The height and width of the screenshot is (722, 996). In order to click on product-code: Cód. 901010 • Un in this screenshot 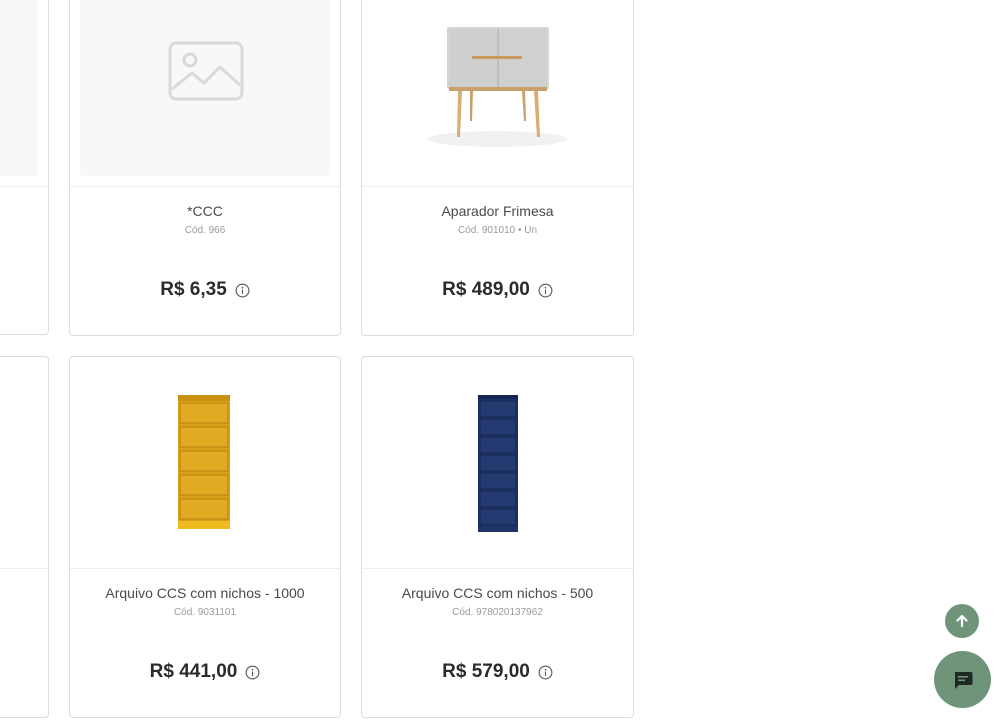, I will do `click(497, 230)`.